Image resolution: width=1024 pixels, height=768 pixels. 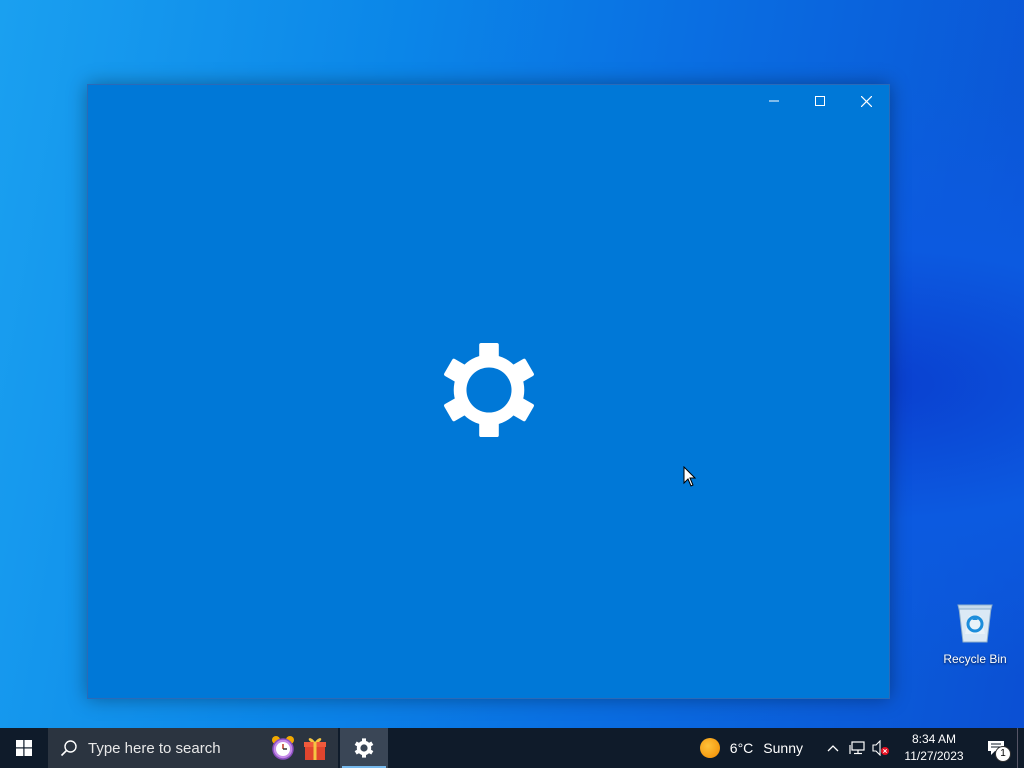 I want to click on maximize-icon, so click(x=820, y=101).